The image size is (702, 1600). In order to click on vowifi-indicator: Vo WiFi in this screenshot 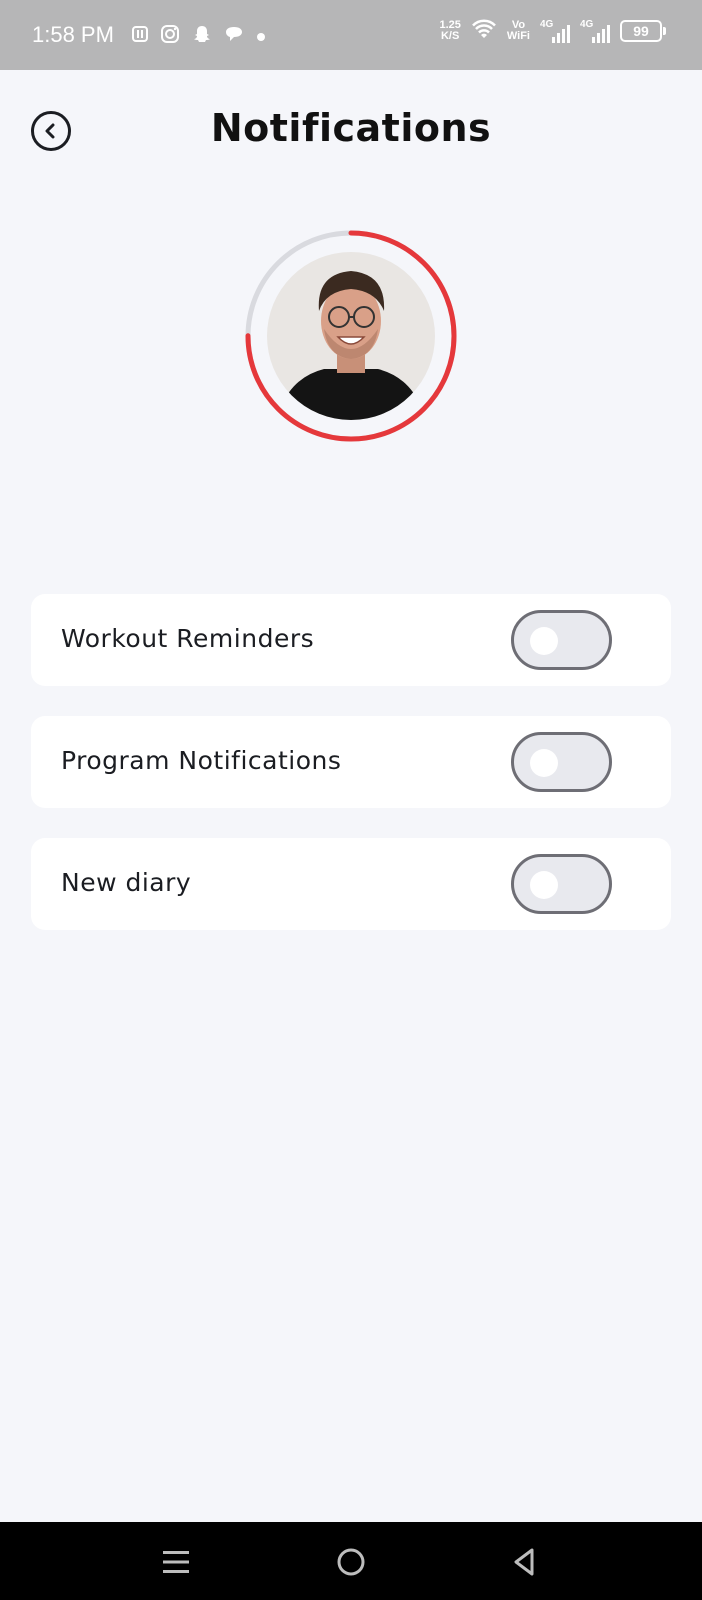, I will do `click(518, 31)`.